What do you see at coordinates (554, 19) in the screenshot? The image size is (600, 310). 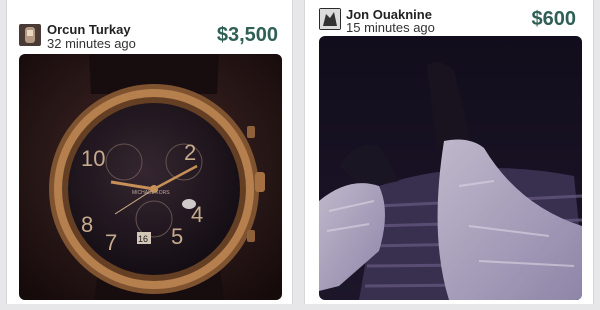 I see `price-label: $600` at bounding box center [554, 19].